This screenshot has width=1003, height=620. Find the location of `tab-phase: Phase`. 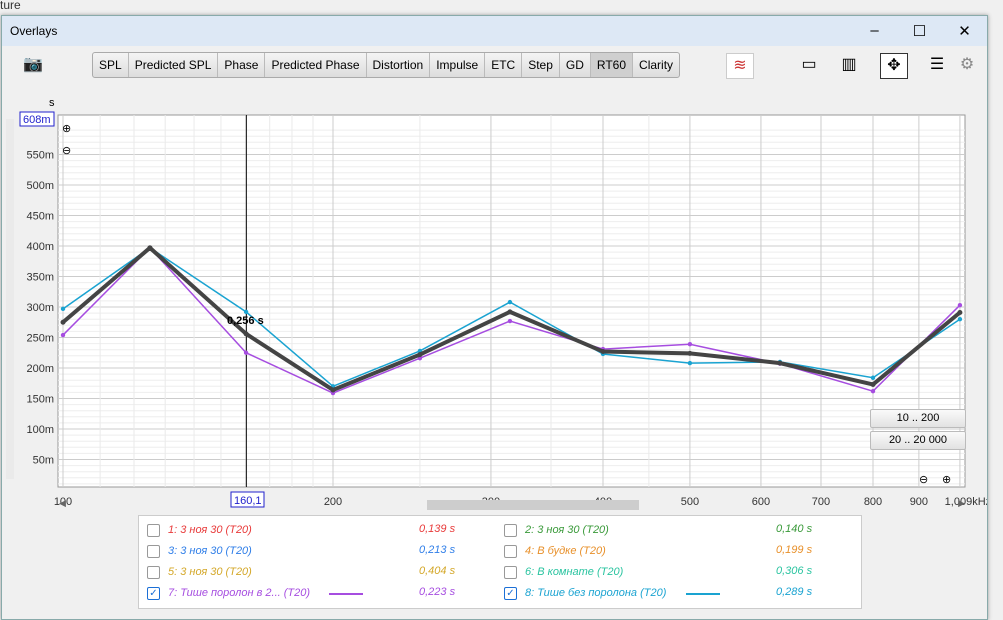

tab-phase: Phase is located at coordinates (242, 65).